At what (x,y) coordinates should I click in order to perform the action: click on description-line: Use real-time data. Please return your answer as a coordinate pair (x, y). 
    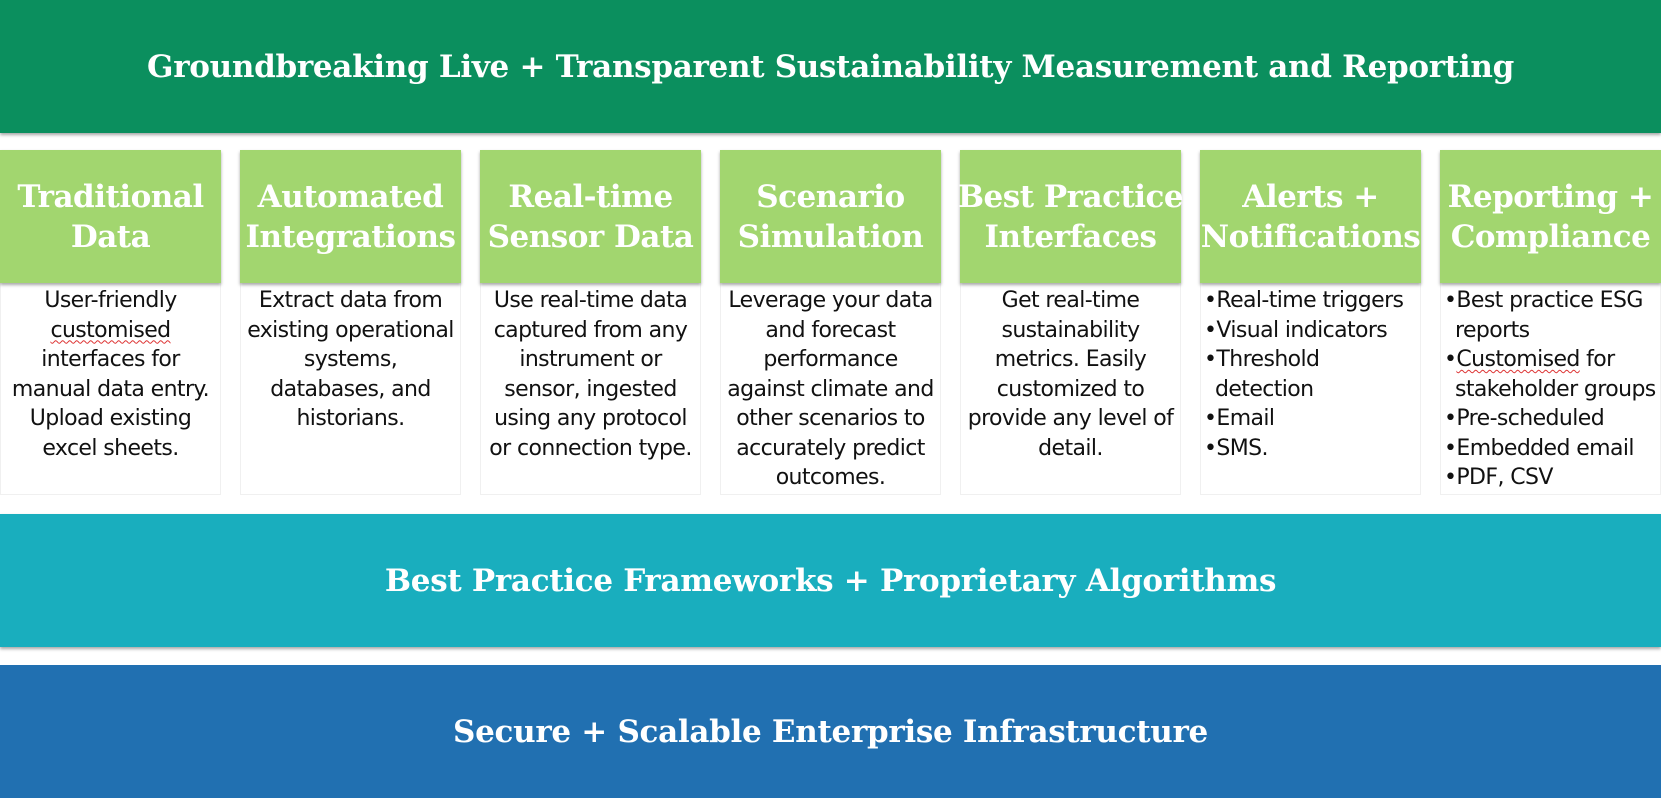
    Looking at the image, I should click on (590, 300).